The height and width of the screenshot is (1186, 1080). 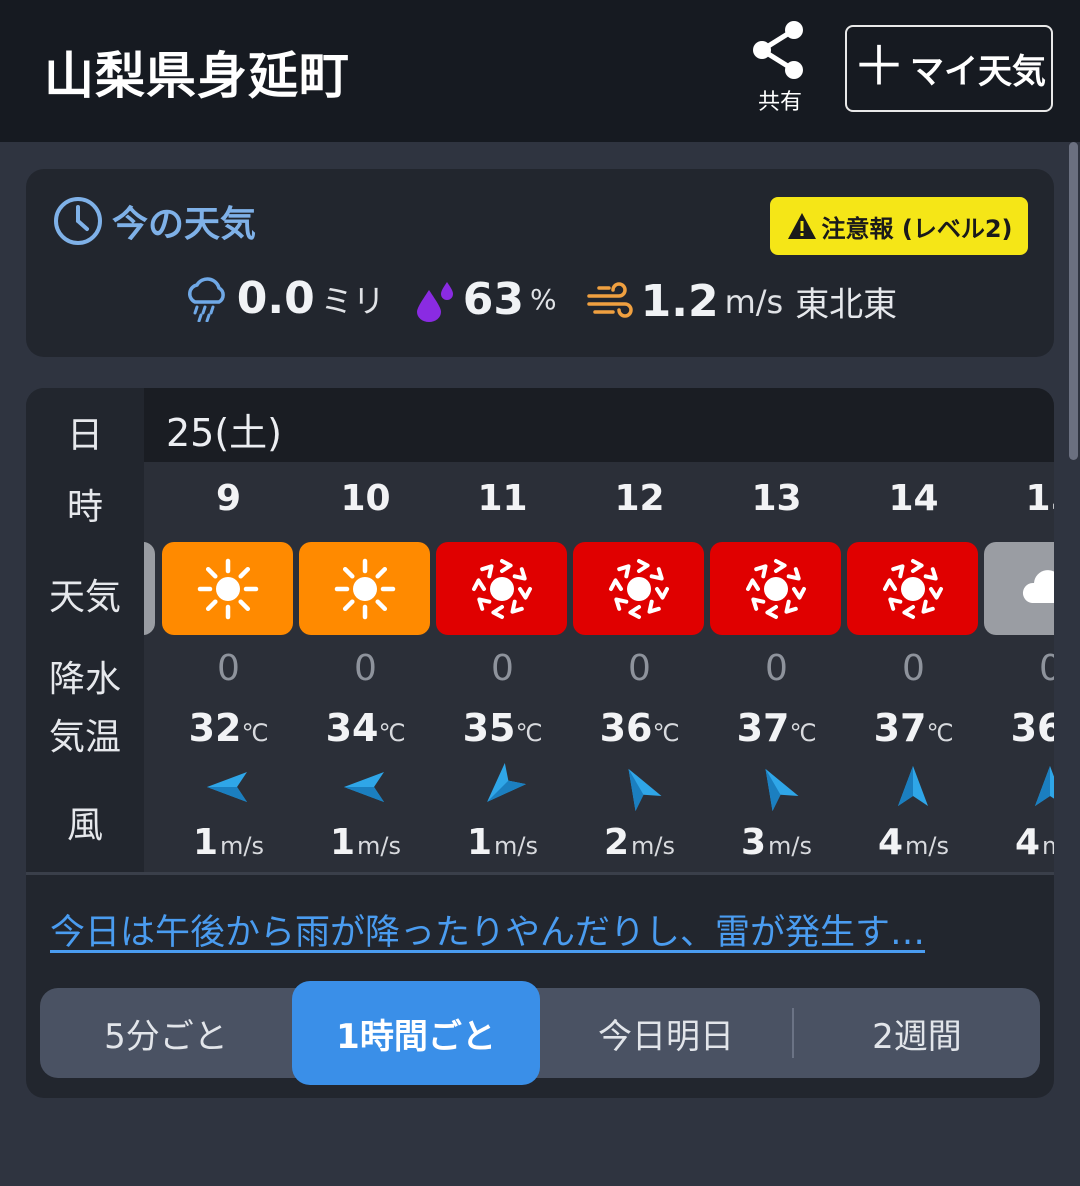 What do you see at coordinates (1039, 498) in the screenshot?
I see `hour-label: 15` at bounding box center [1039, 498].